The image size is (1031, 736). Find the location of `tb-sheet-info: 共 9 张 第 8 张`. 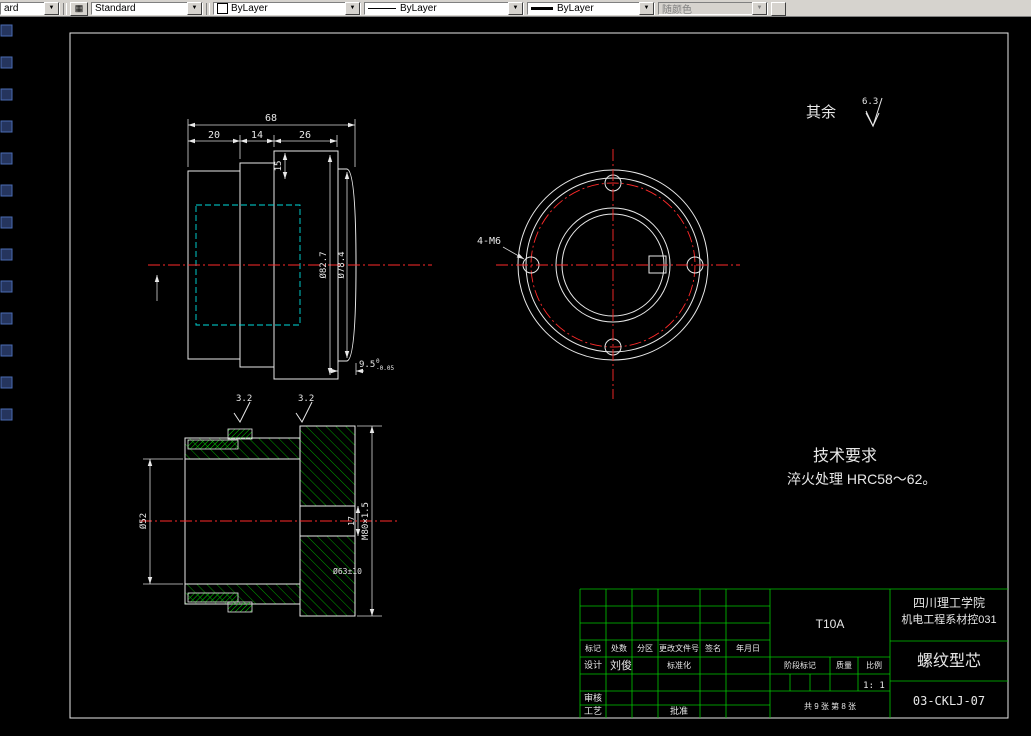

tb-sheet-info: 共 9 张 第 8 张 is located at coordinates (830, 706).